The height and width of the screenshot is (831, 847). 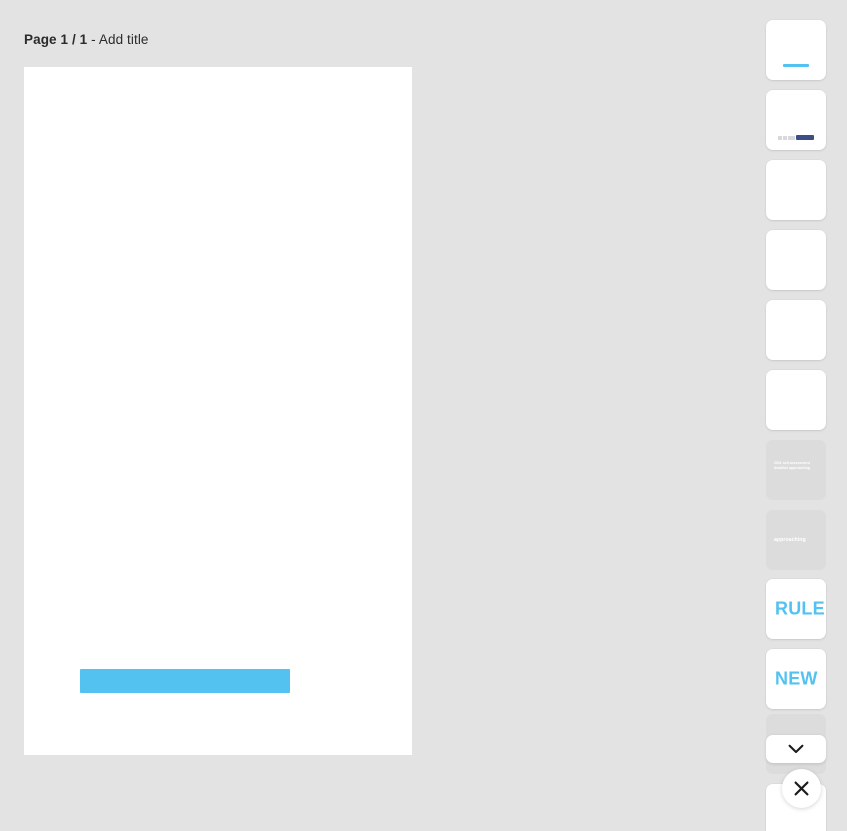 What do you see at coordinates (786, 137) in the screenshot?
I see `thumbnail-ghost-text` at bounding box center [786, 137].